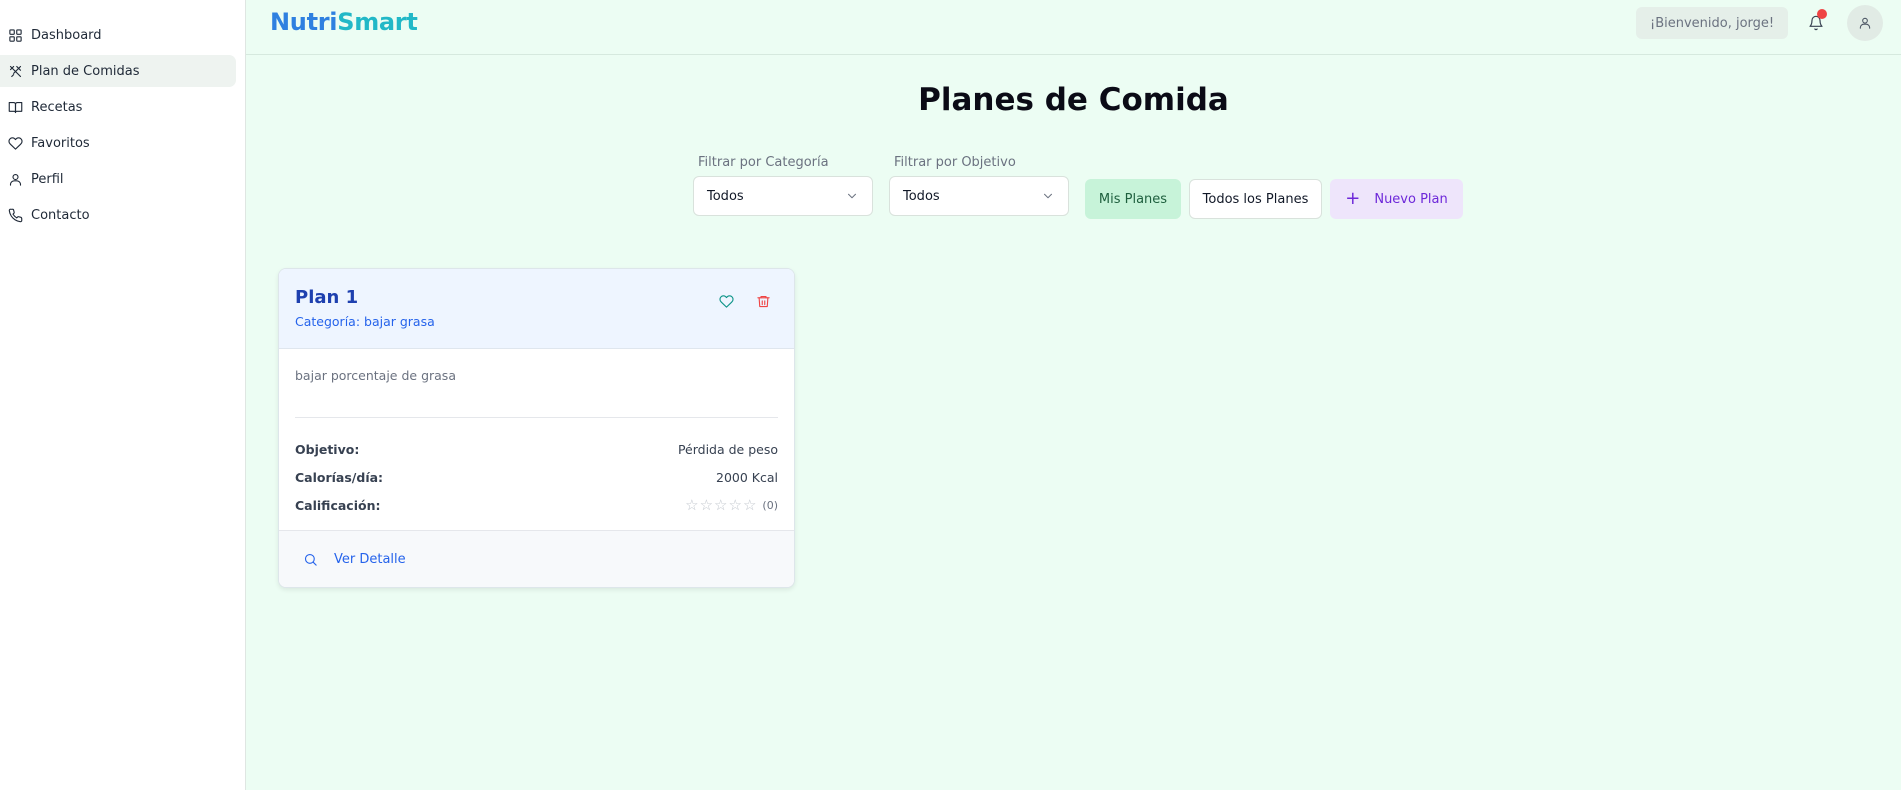 The image size is (1901, 790). I want to click on top-bar: NutriSmart ¡Bienvenido, jorge!, so click(1073, 27).